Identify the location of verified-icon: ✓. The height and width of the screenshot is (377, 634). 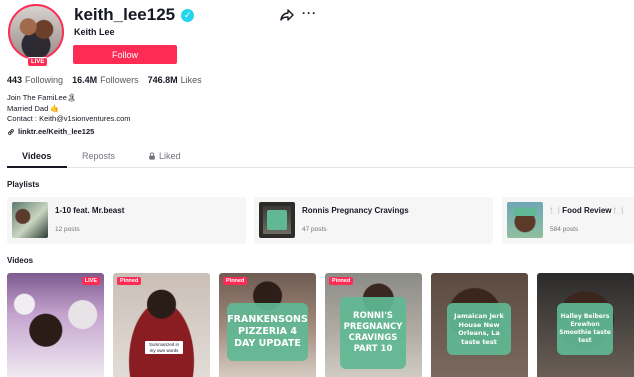
(188, 15).